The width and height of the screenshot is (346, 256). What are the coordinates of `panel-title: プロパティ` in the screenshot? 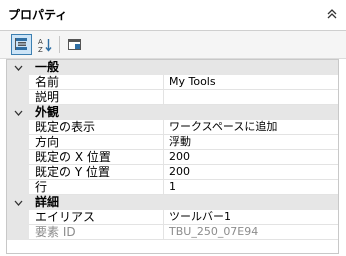 It's located at (38, 15).